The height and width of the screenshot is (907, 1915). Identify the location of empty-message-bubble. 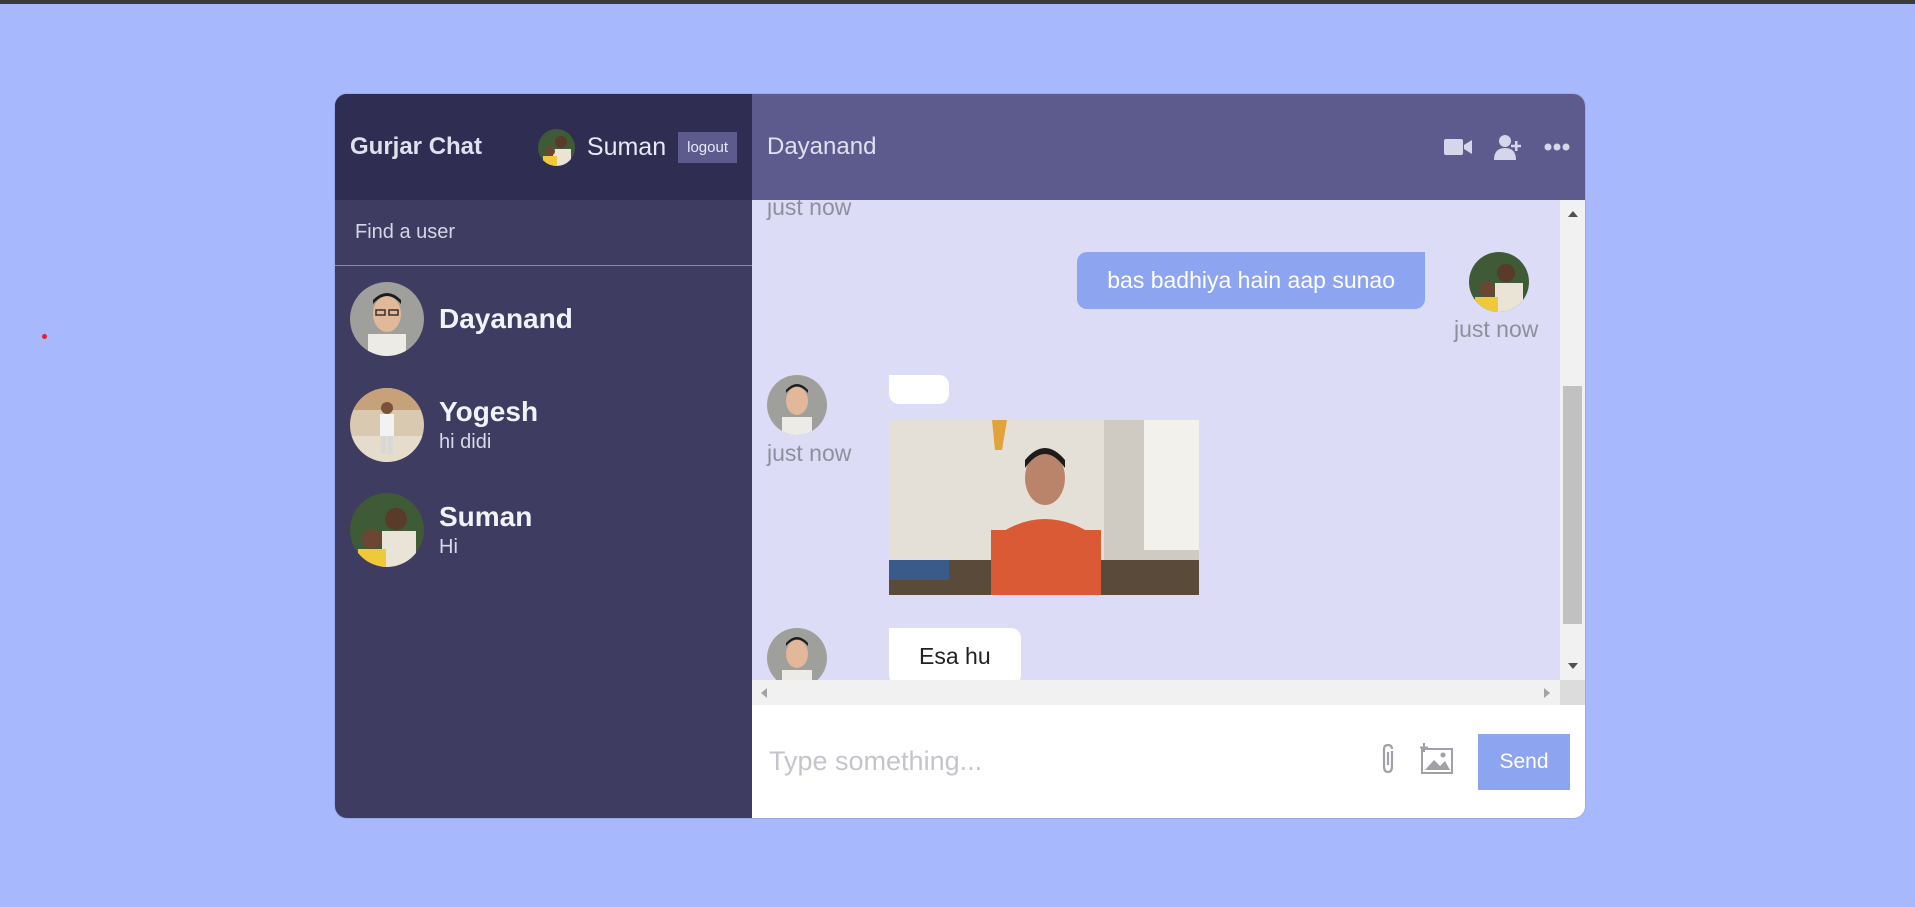
(919, 389).